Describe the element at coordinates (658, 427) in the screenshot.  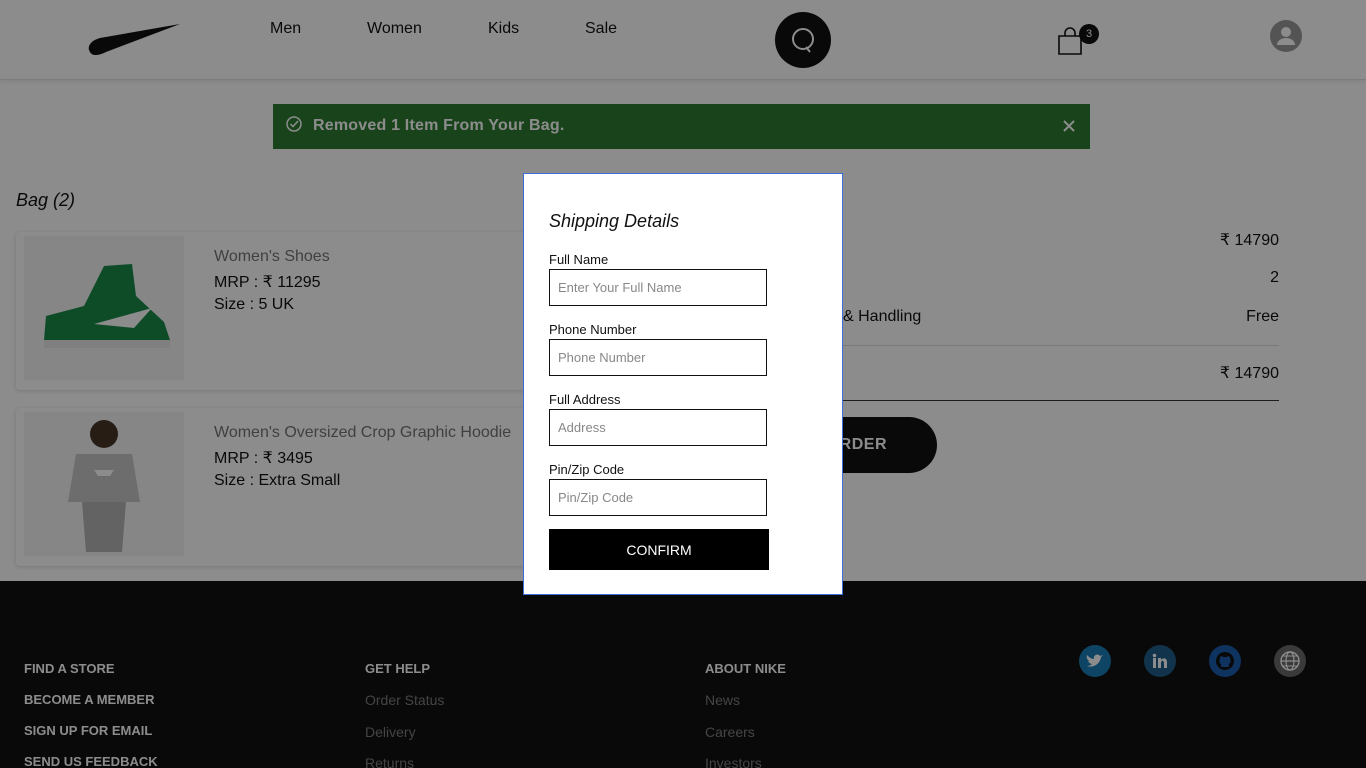
I see `address-field` at that location.